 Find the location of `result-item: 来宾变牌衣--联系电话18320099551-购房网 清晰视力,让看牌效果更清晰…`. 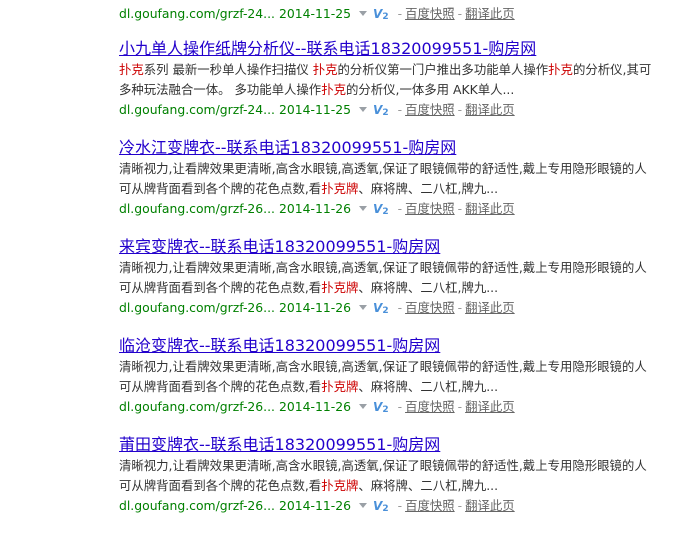

result-item: 来宾变牌衣--联系电话18320099551-购房网 清晰视力,让看牌效果更清晰… is located at coordinates (389, 279).